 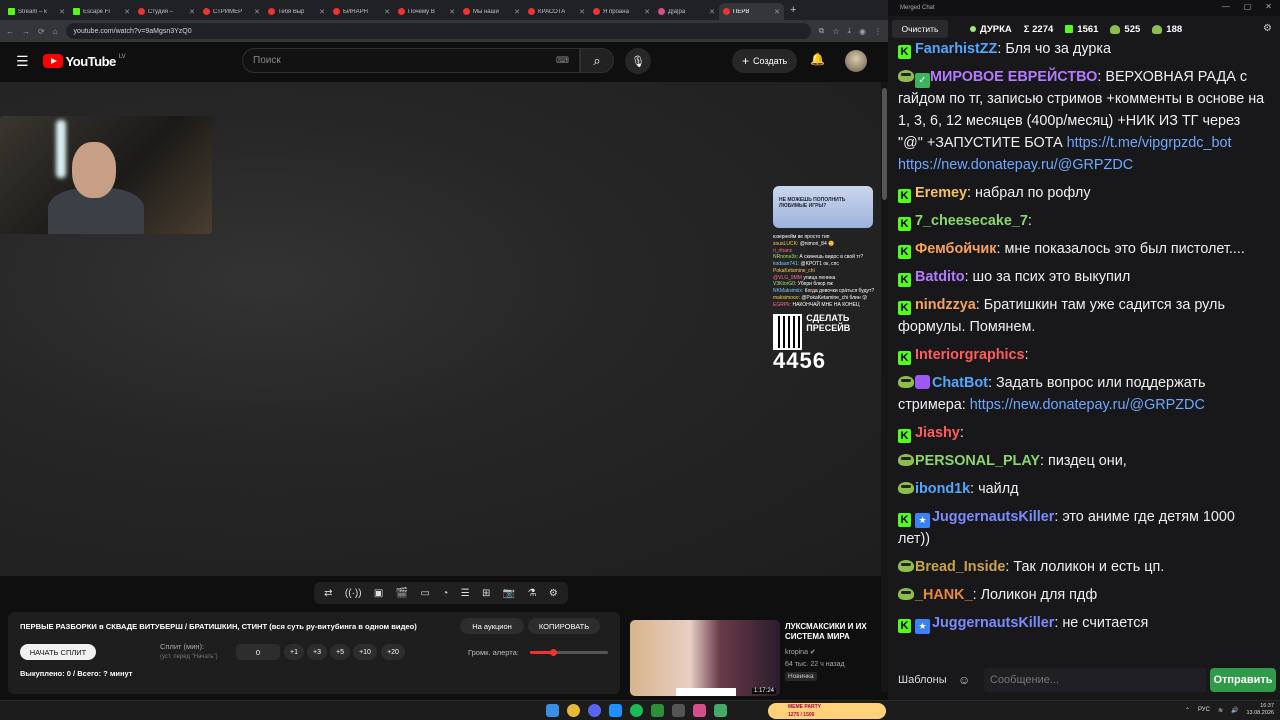 What do you see at coordinates (615, 710) in the screenshot?
I see `steam-icon` at bounding box center [615, 710].